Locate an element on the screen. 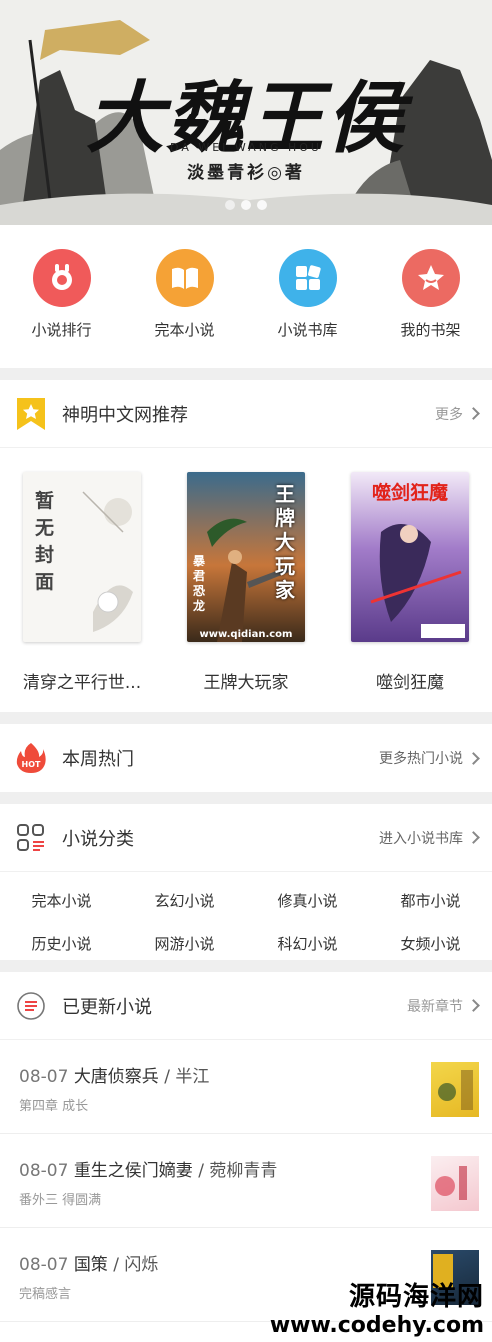 The width and height of the screenshot is (492, 1342). carousel-dots is located at coordinates (246, 205).